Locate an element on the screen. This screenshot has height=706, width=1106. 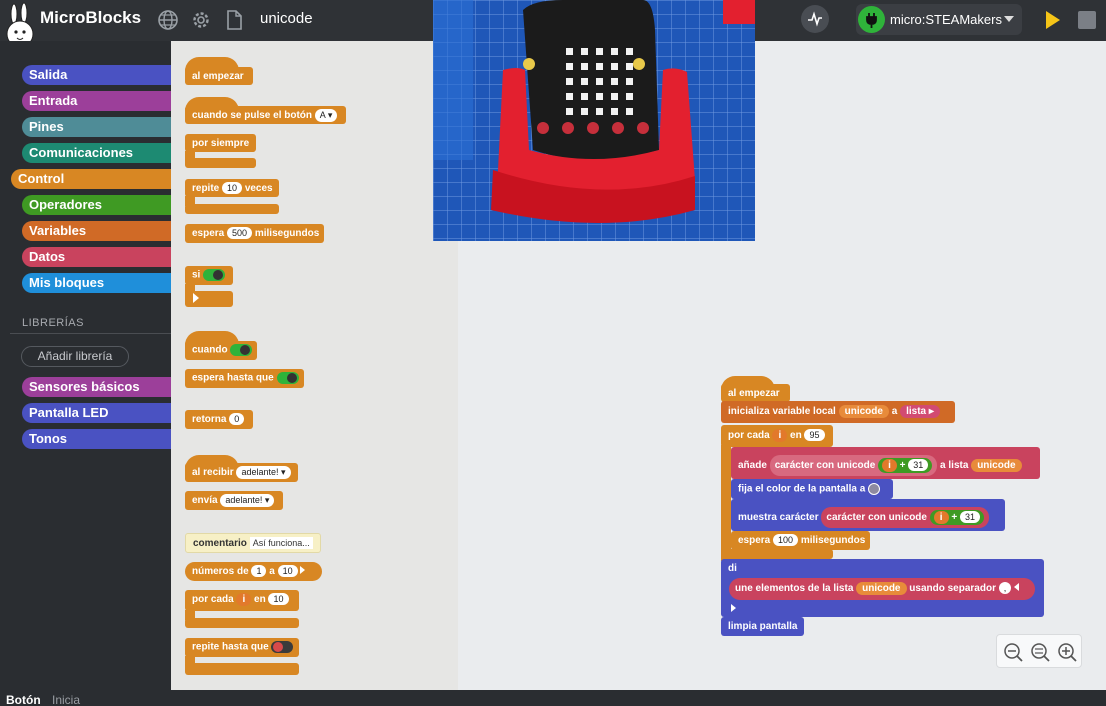
script-por-cada: por cada i en 95 is located at coordinates (777, 436).